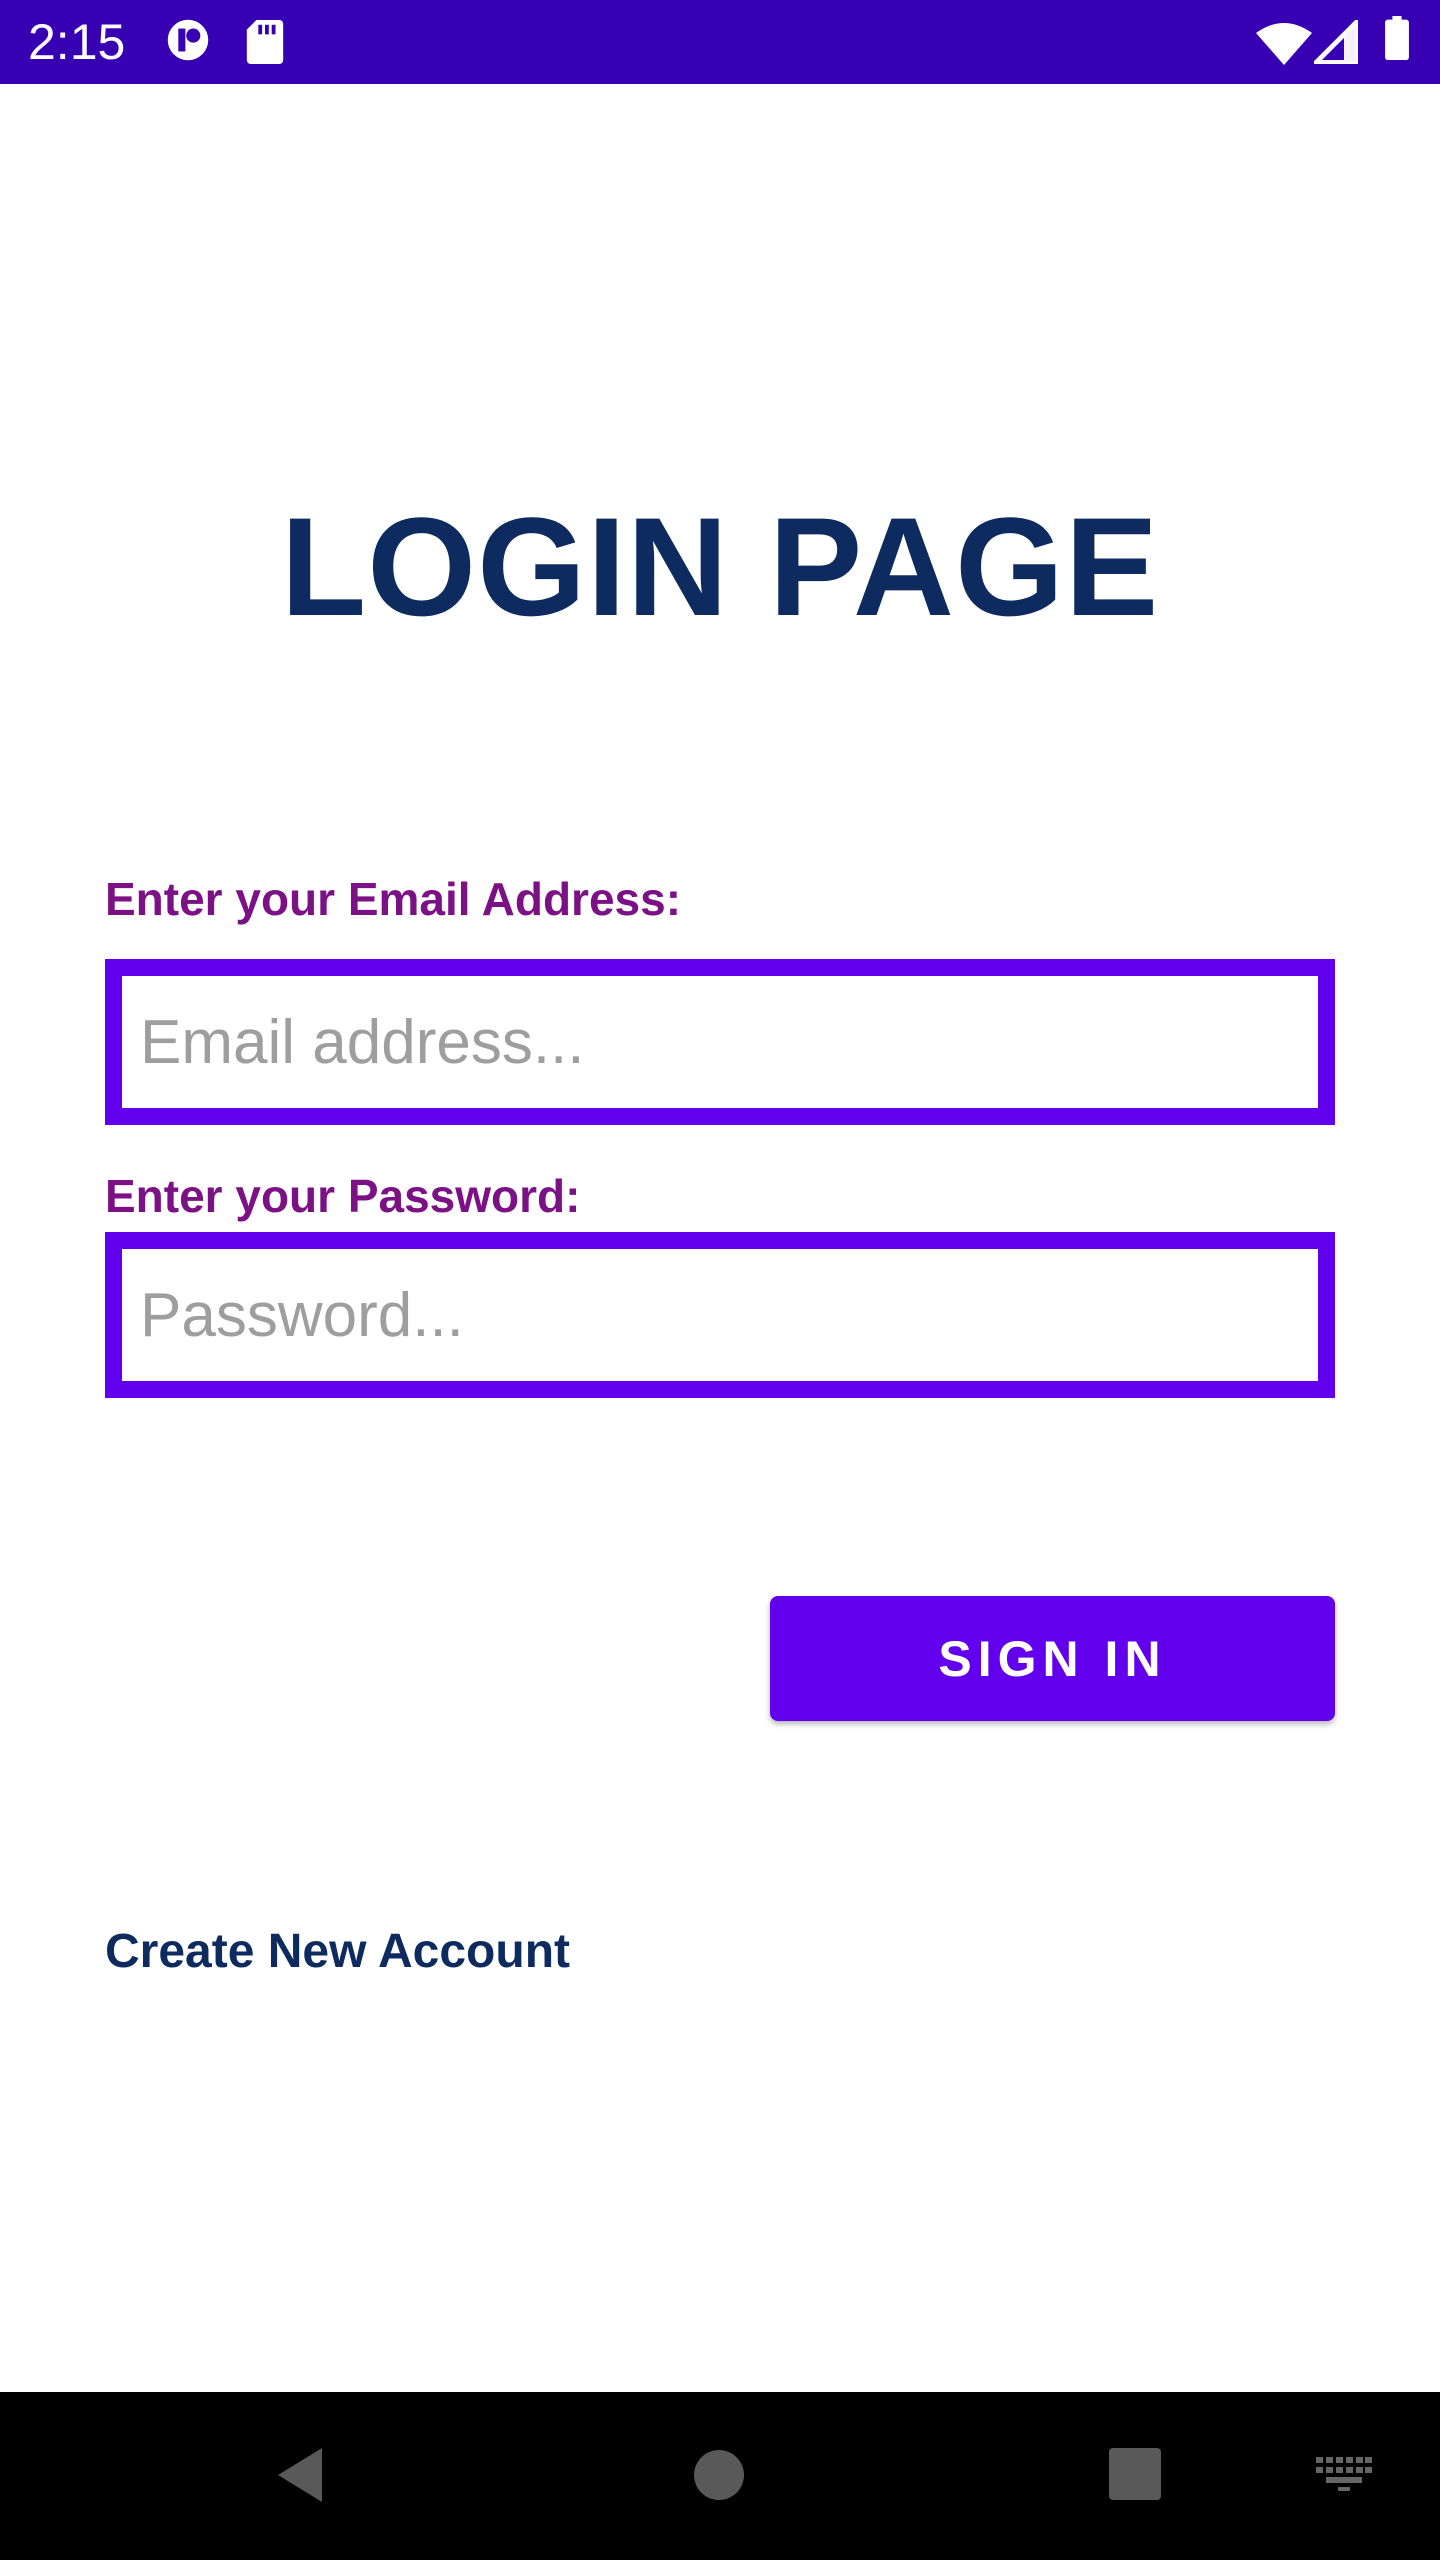 The image size is (1440, 2560). What do you see at coordinates (1284, 44) in the screenshot?
I see `wifi-icon` at bounding box center [1284, 44].